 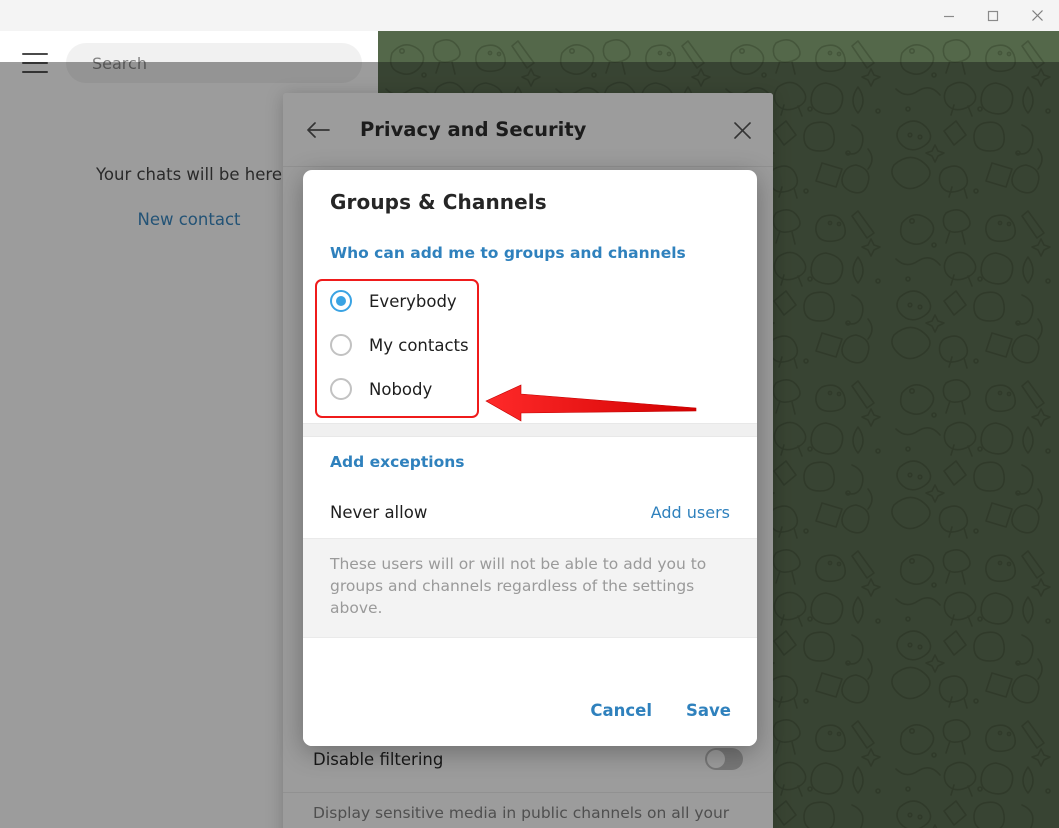 I want to click on modal-subtitle: Who can add me to groups and channels, so click(x=508, y=253).